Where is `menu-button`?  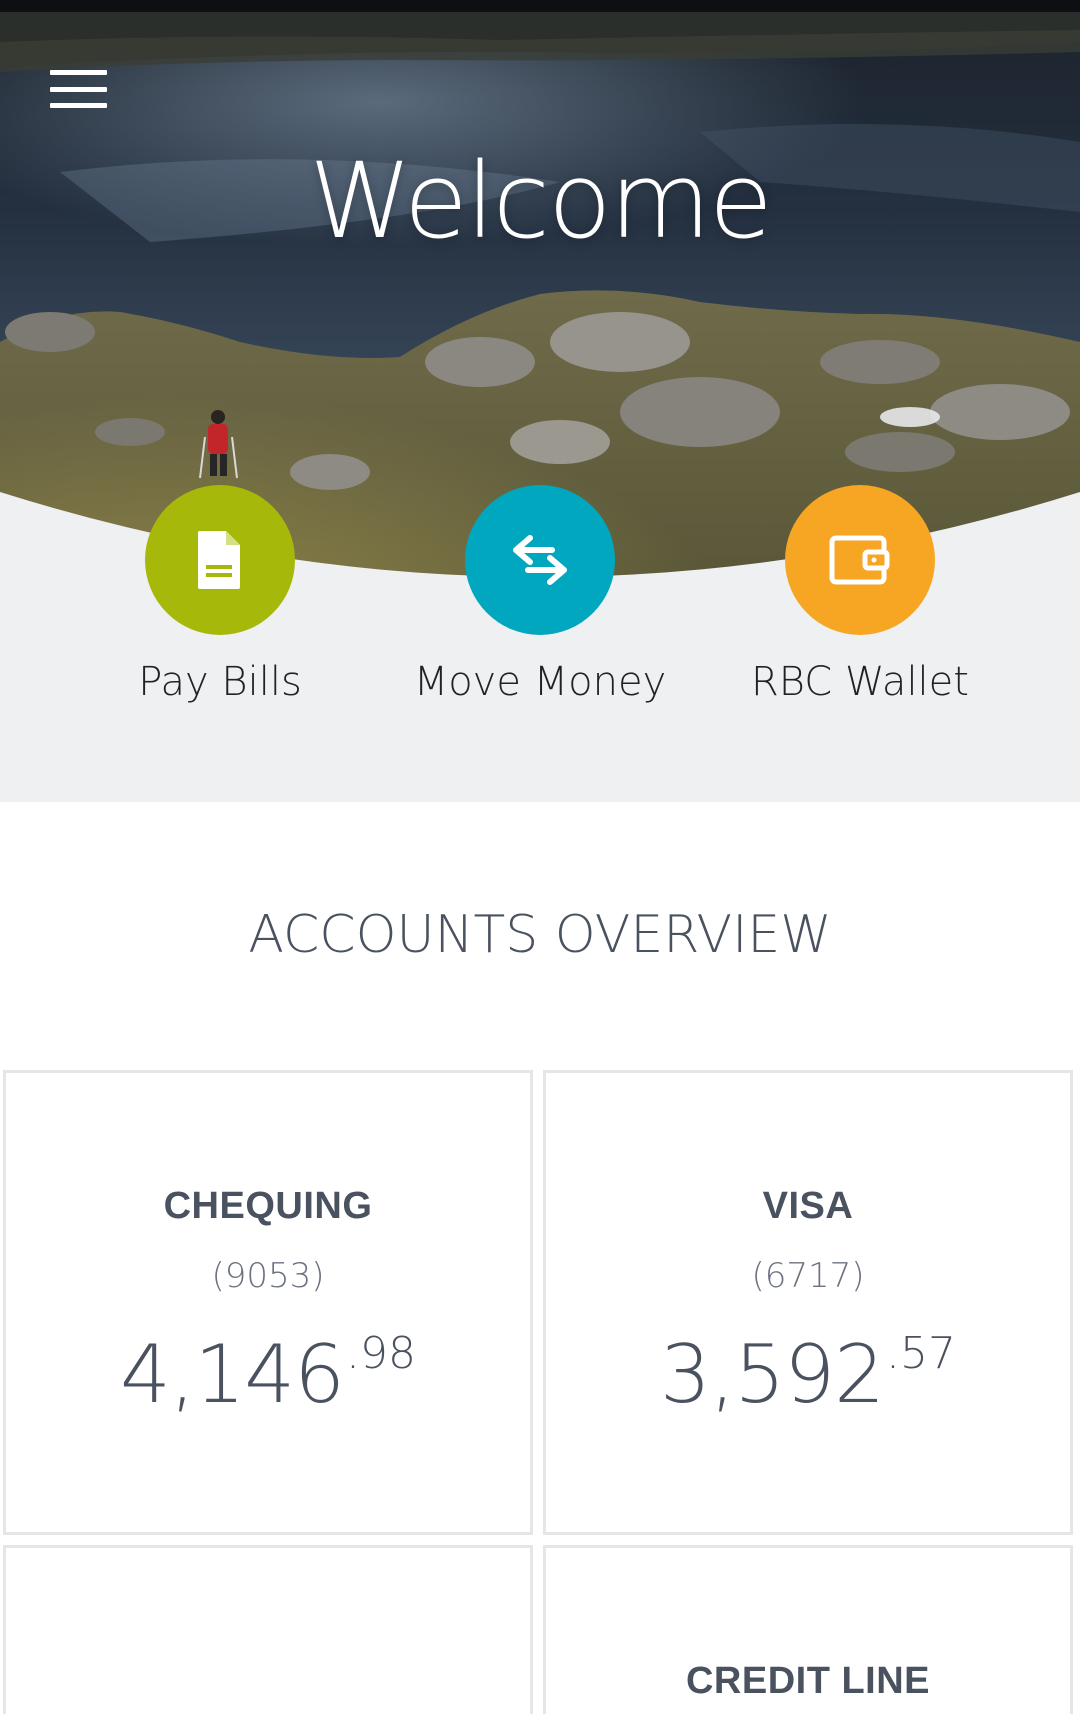
menu-button is located at coordinates (85, 89).